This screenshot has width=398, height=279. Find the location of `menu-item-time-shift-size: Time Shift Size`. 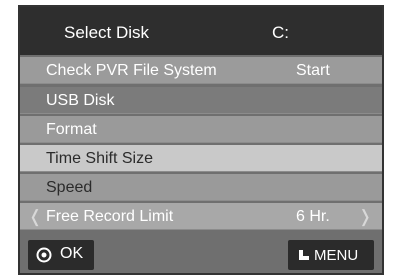

menu-item-time-shift-size: Time Shift Size is located at coordinates (201, 158).